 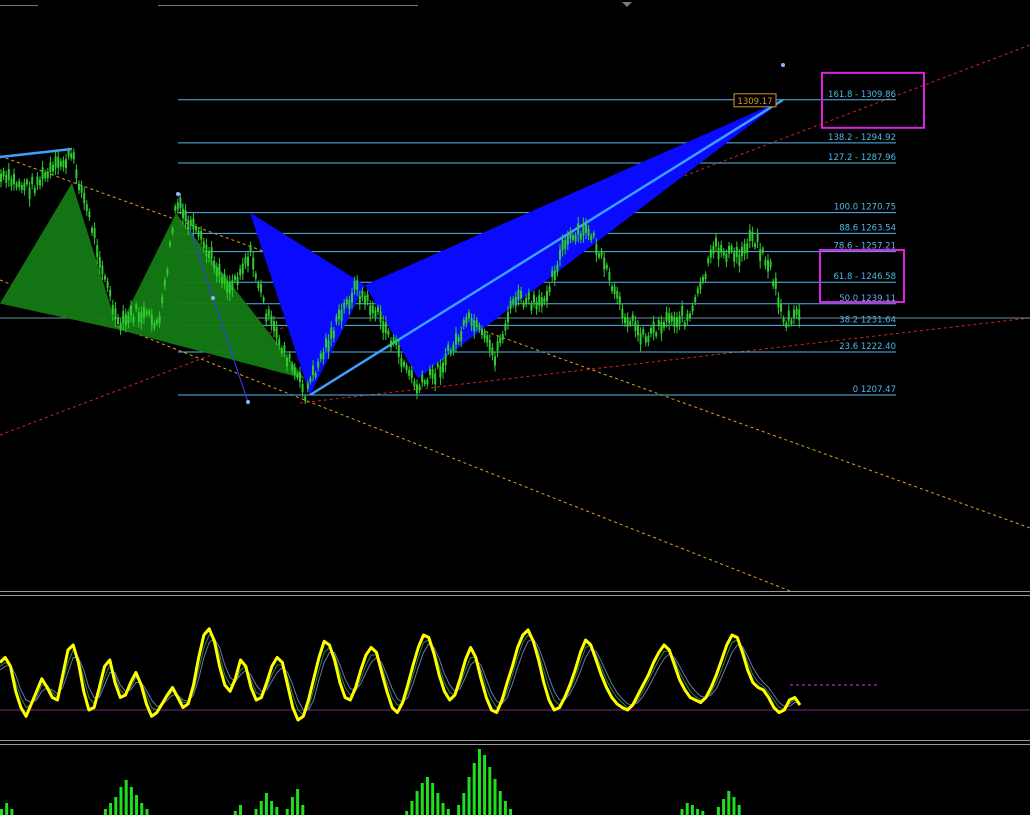 I want to click on volume-histogram-panel, so click(x=515, y=780).